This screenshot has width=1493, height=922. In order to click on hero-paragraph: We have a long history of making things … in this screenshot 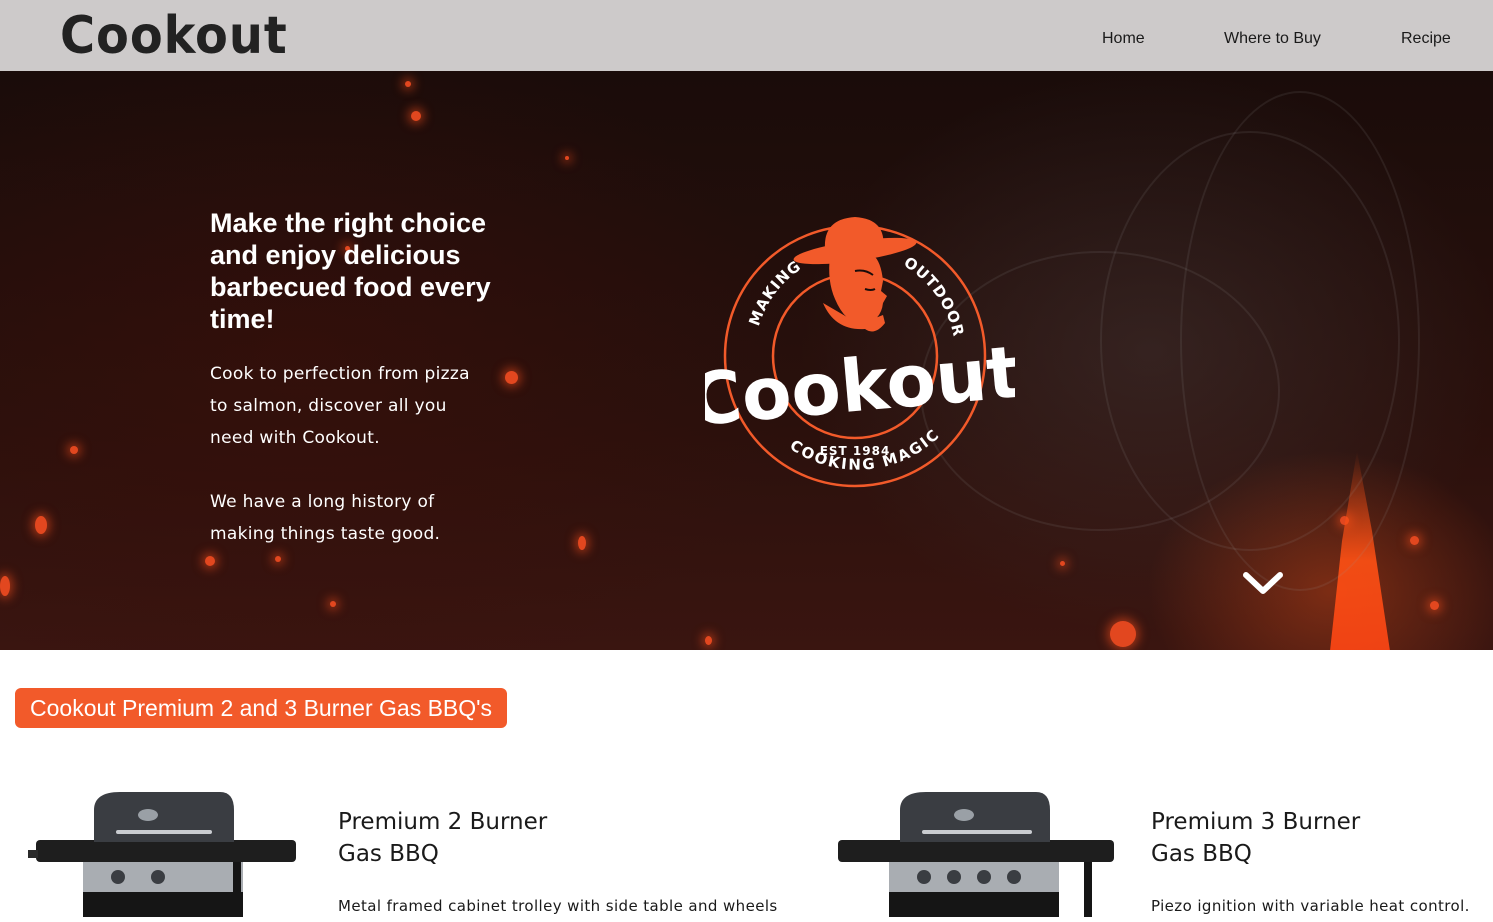, I will do `click(325, 518)`.